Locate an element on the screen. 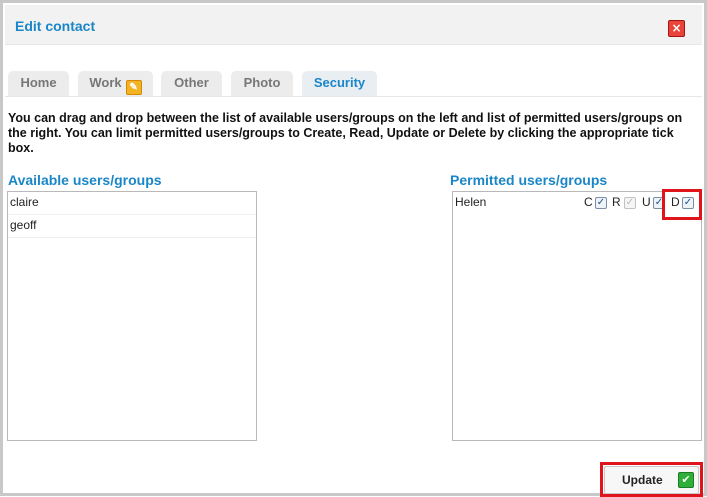 This screenshot has width=707, height=497. available-heading: Available users/groups is located at coordinates (85, 180).